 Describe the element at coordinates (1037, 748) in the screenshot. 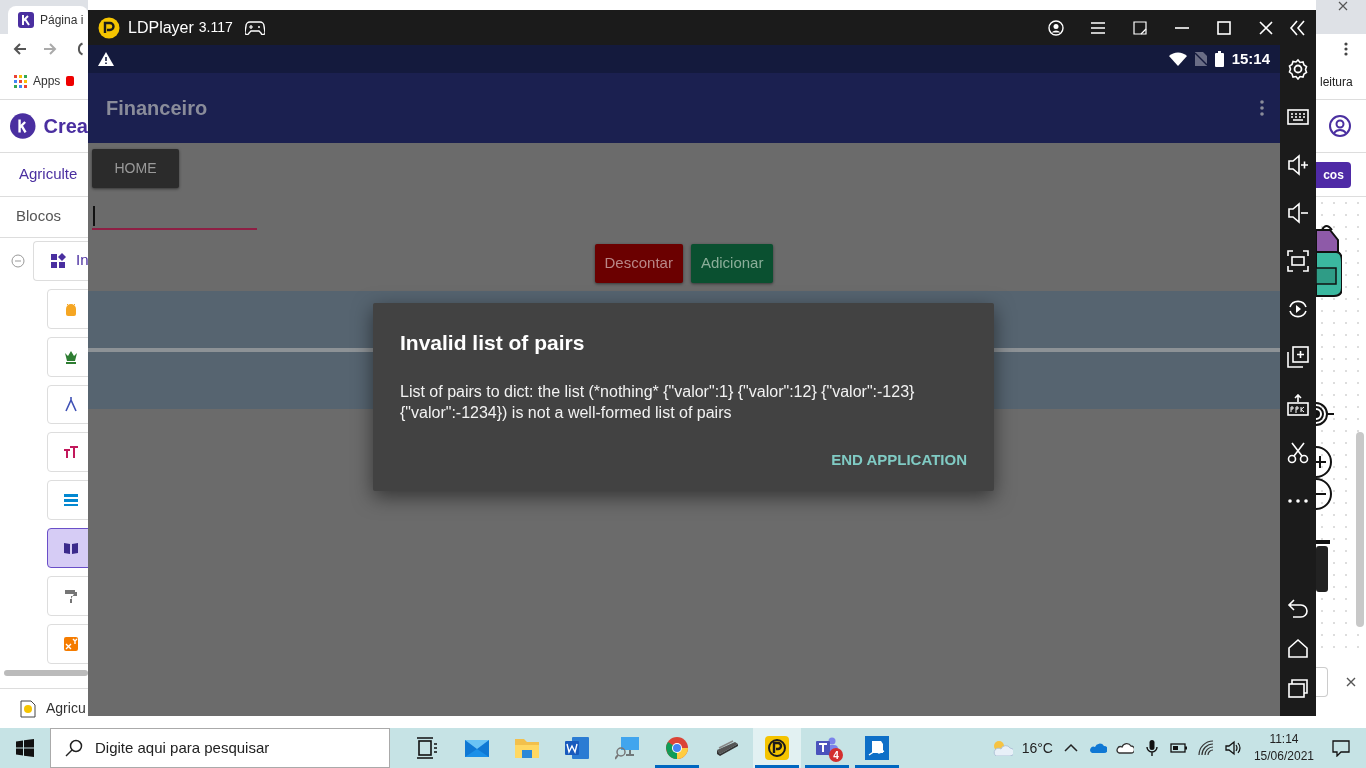

I see `temperature: 16°C` at that location.